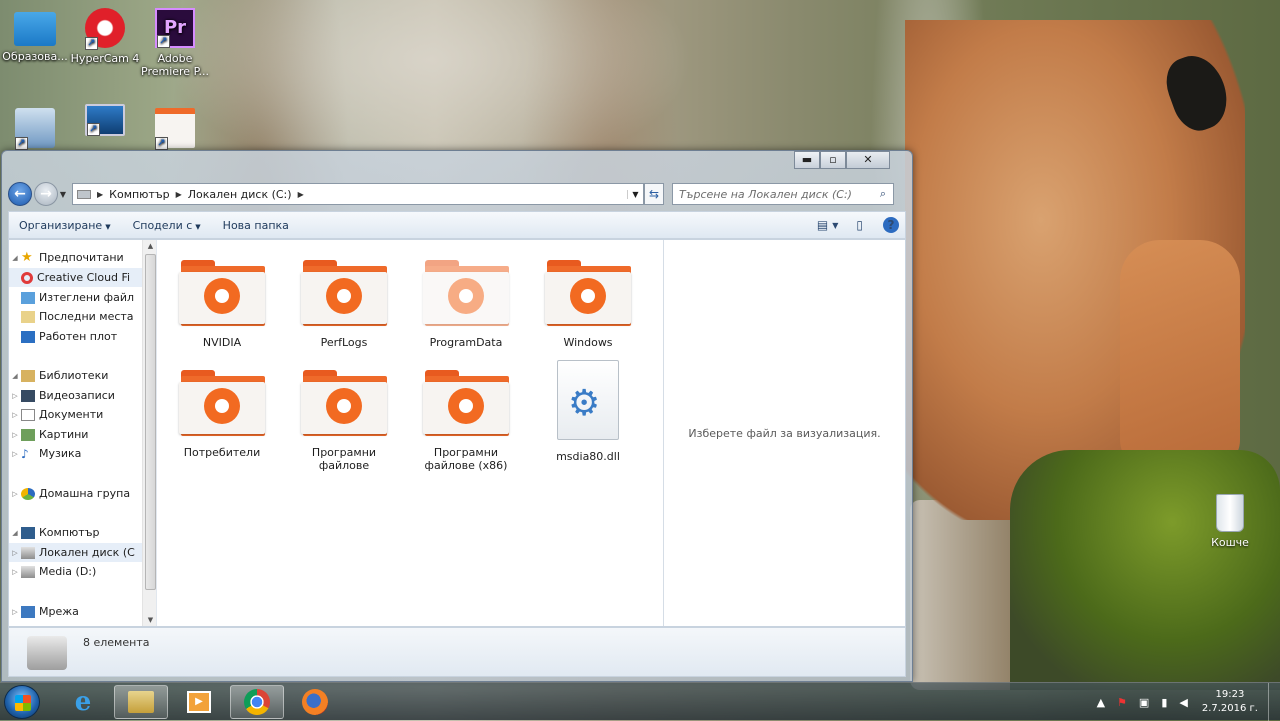 This screenshot has width=1280, height=721. What do you see at coordinates (822, 225) in the screenshot?
I see `change-view-icon: ▤` at bounding box center [822, 225].